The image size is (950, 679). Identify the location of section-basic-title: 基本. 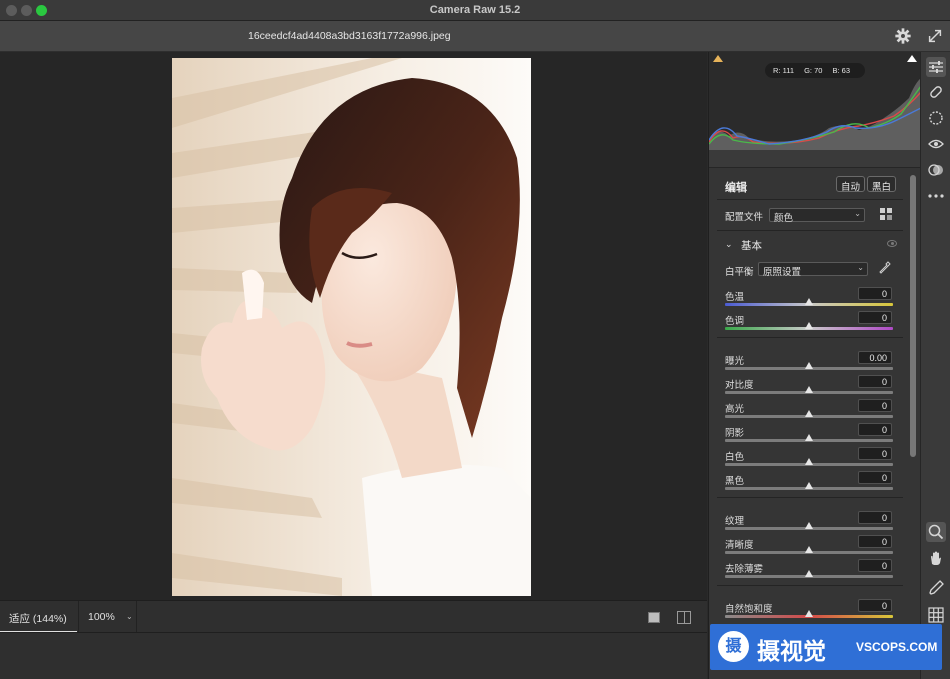
(751, 245).